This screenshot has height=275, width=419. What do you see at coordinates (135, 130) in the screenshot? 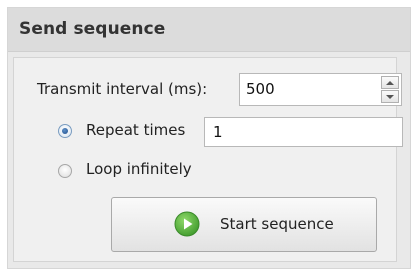
I see `repeat-times-label: Repeat times` at bounding box center [135, 130].